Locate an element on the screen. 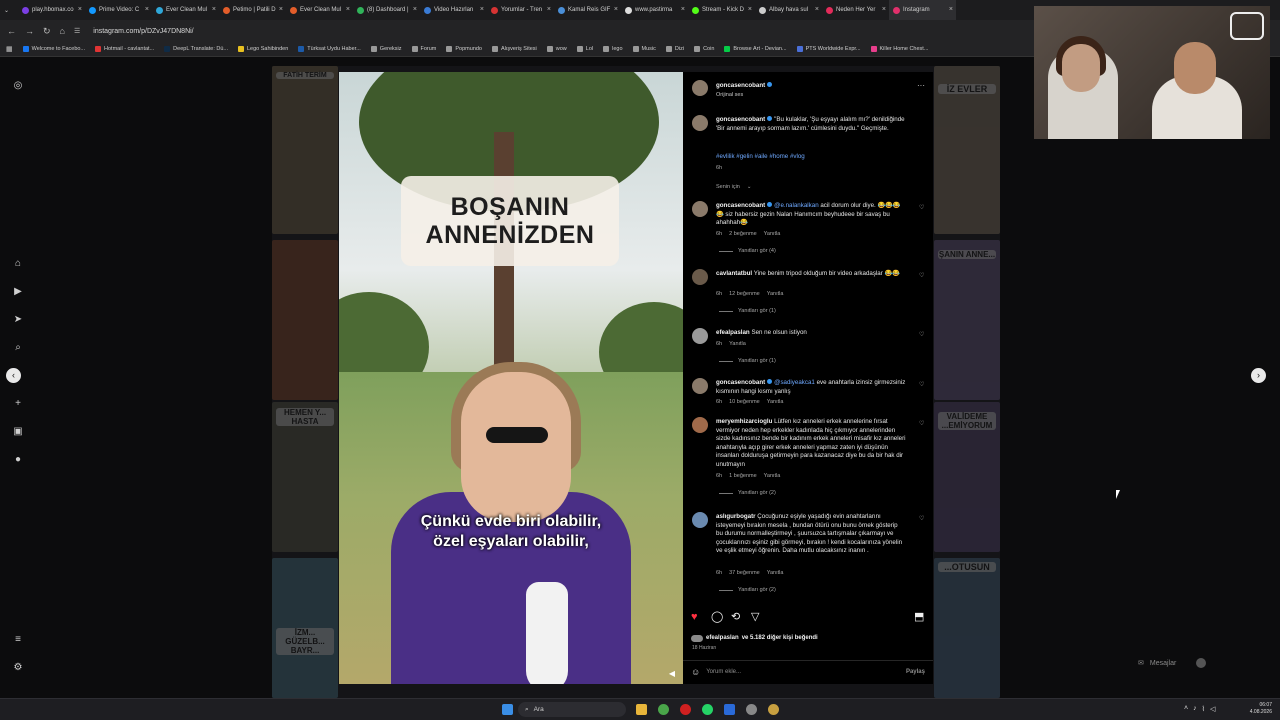 The image size is (1280, 720). volume-icon: ◁ is located at coordinates (1212, 709).